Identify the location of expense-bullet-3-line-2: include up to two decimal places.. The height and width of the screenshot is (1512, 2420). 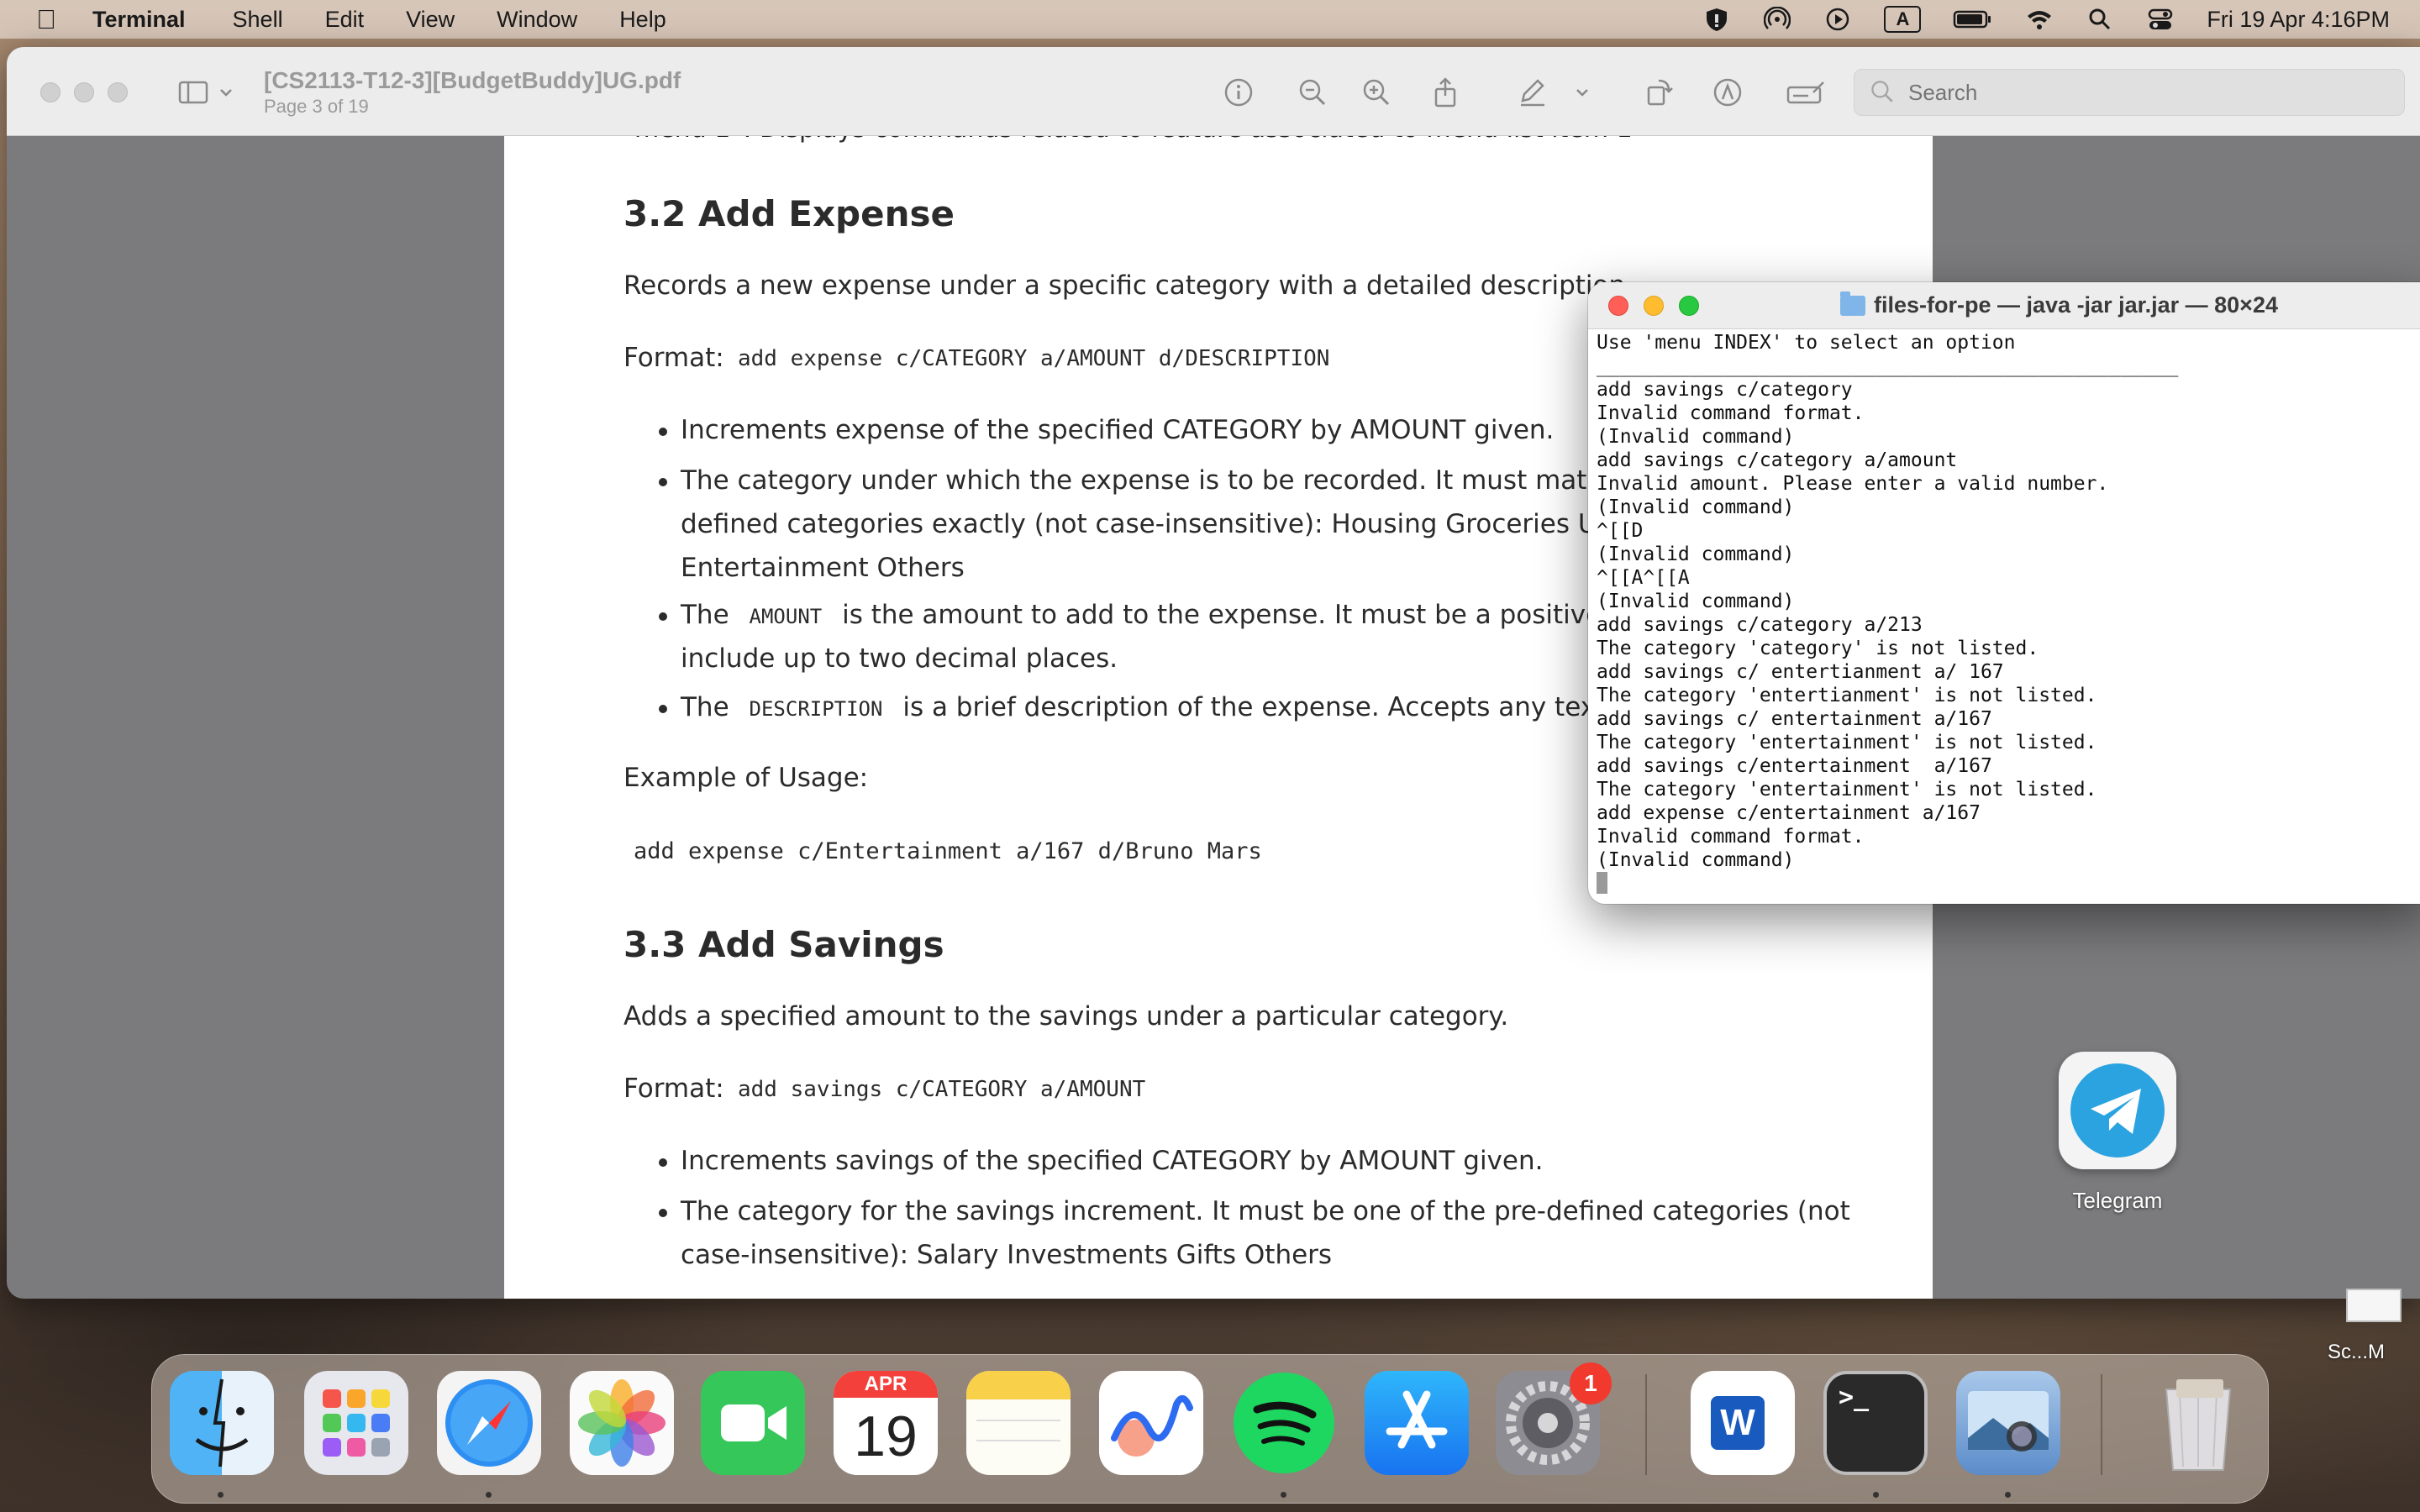
(900, 658).